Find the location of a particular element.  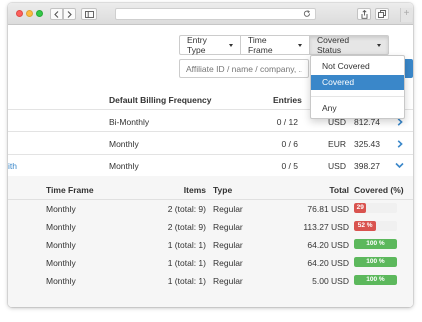

sidebar-icon is located at coordinates (89, 14).